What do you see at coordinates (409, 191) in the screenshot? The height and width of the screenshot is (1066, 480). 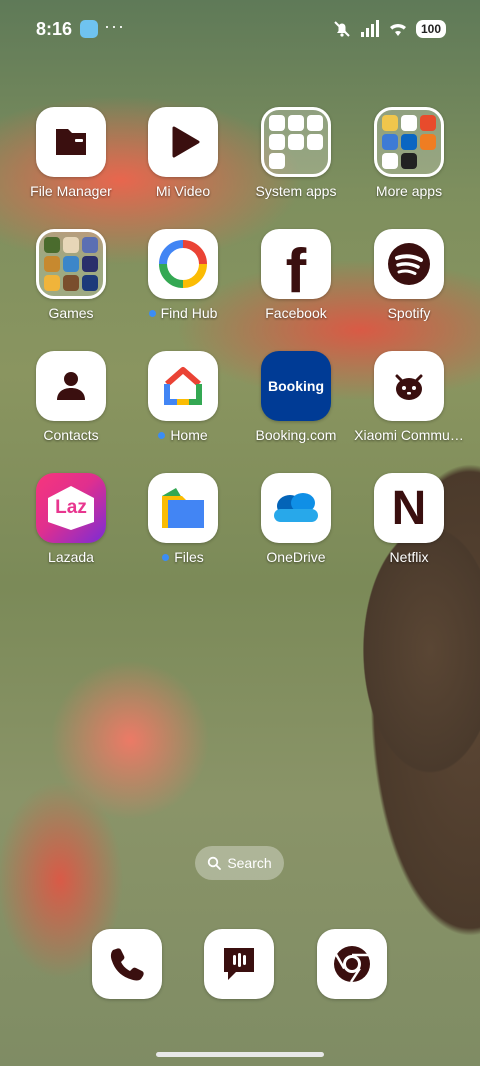 I see `folder-label: More apps` at bounding box center [409, 191].